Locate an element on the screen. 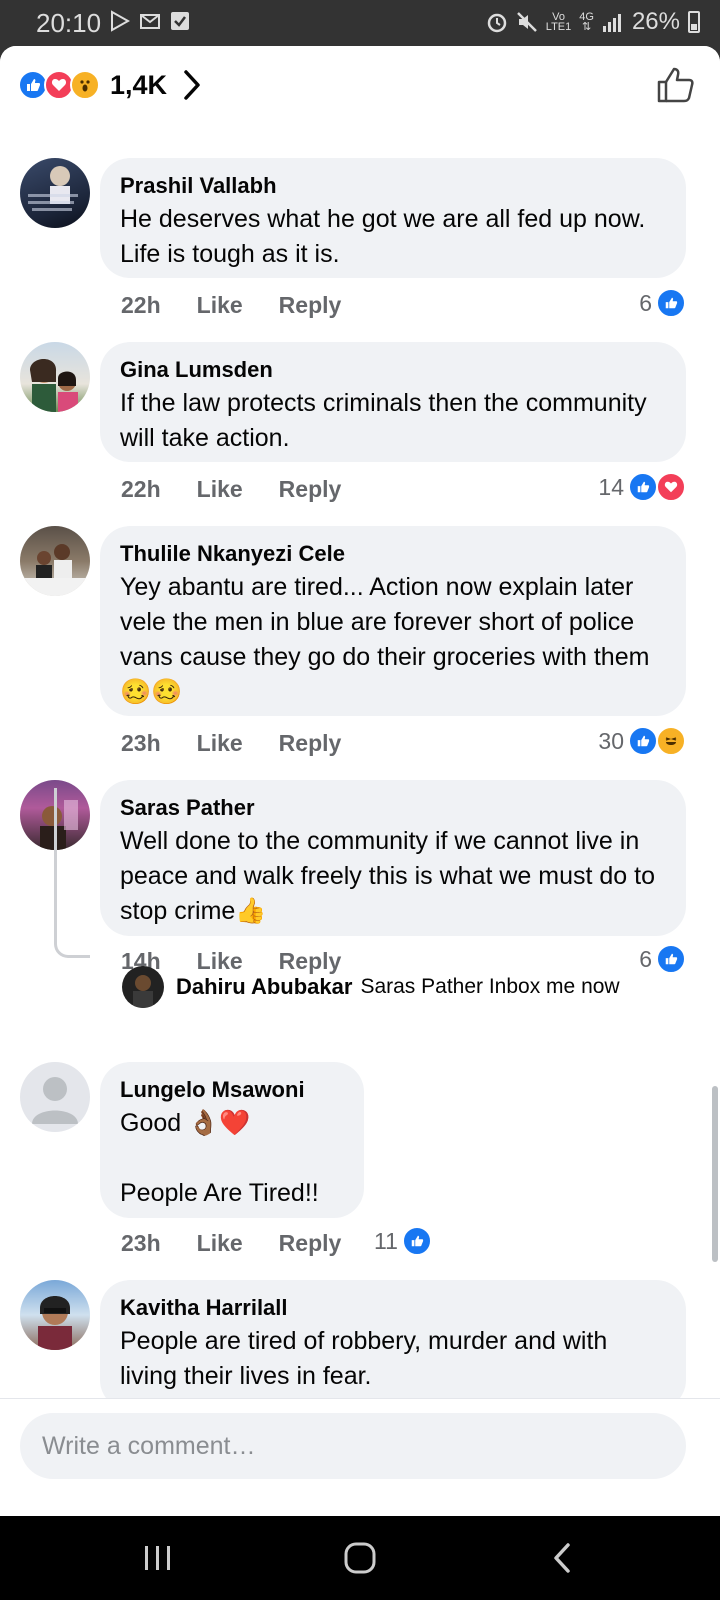 Image resolution: width=720 pixels, height=1600 pixels. comment-composer is located at coordinates (360, 1457).